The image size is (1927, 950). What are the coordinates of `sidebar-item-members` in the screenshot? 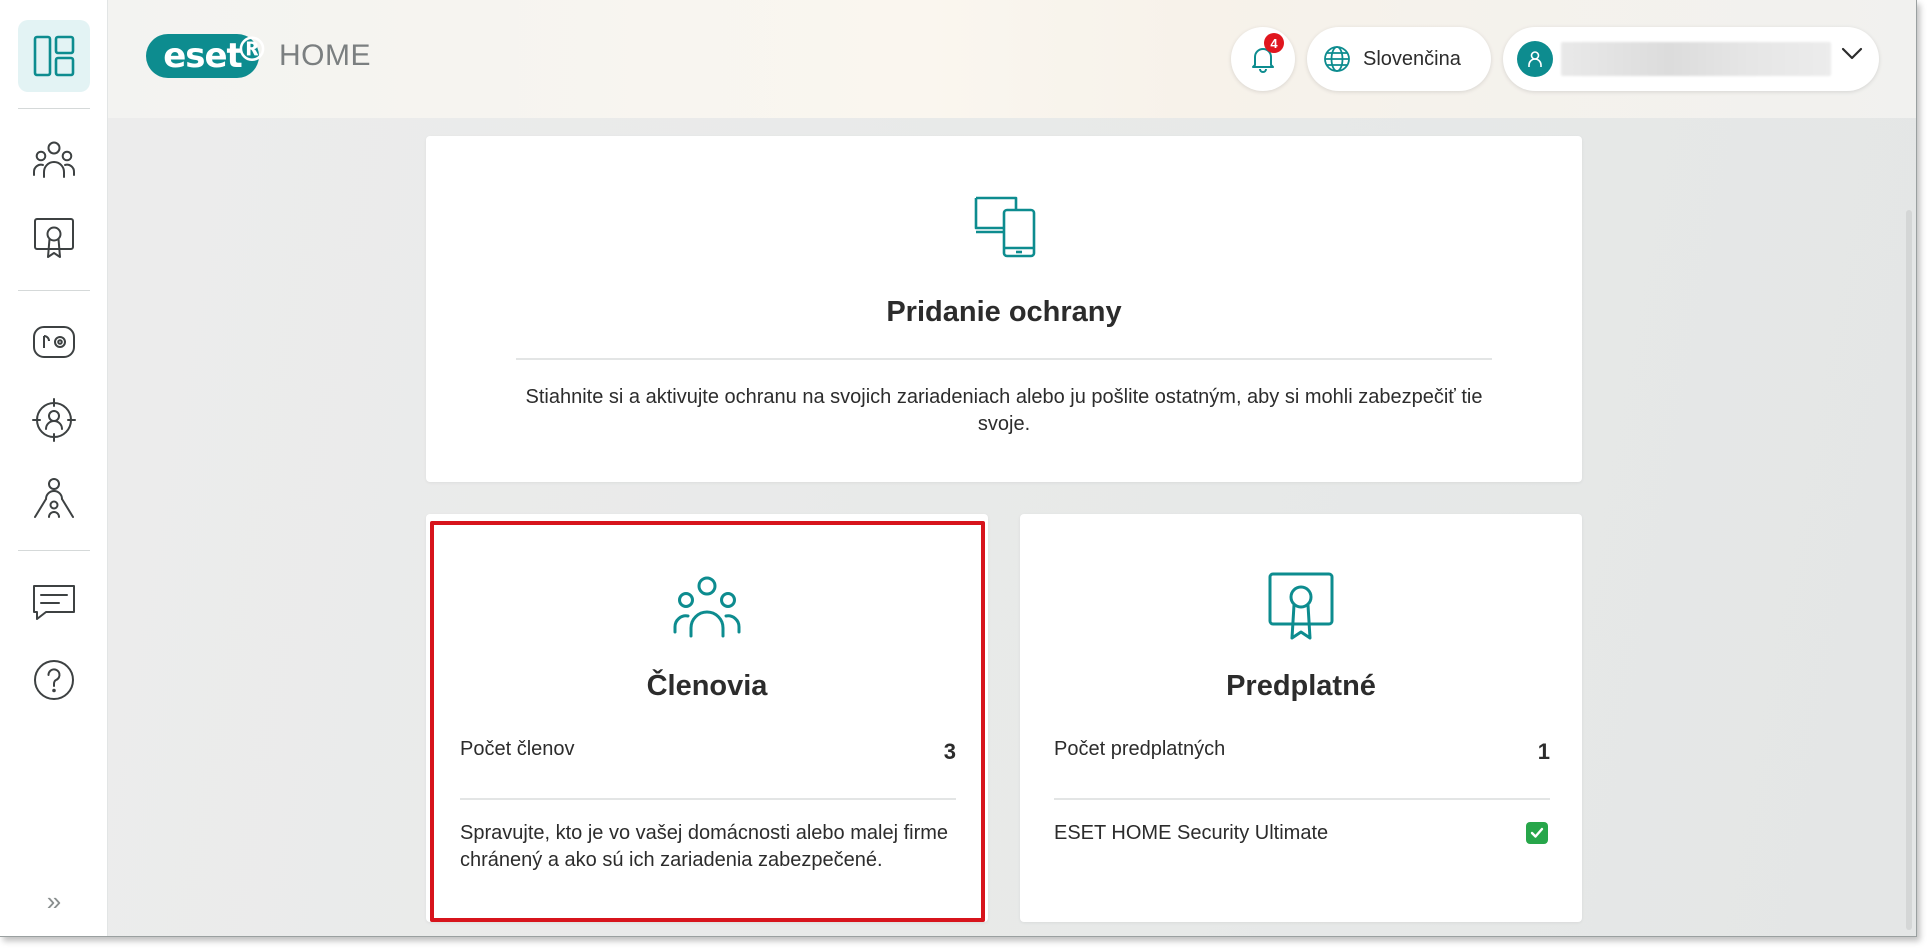 It's located at (54, 160).